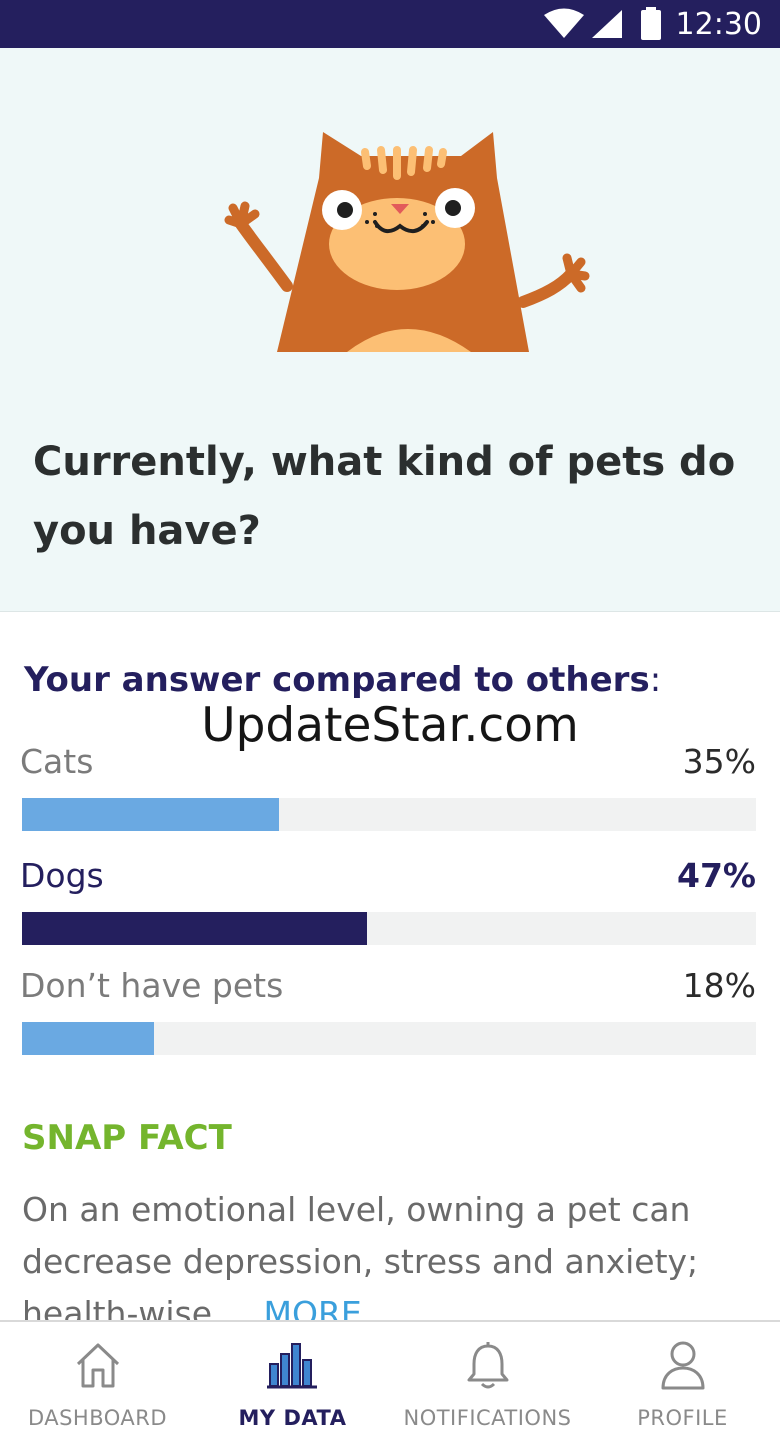 This screenshot has height=1443, width=780. Describe the element at coordinates (97, 1418) in the screenshot. I see `nav-label: DASHBOARD` at that location.